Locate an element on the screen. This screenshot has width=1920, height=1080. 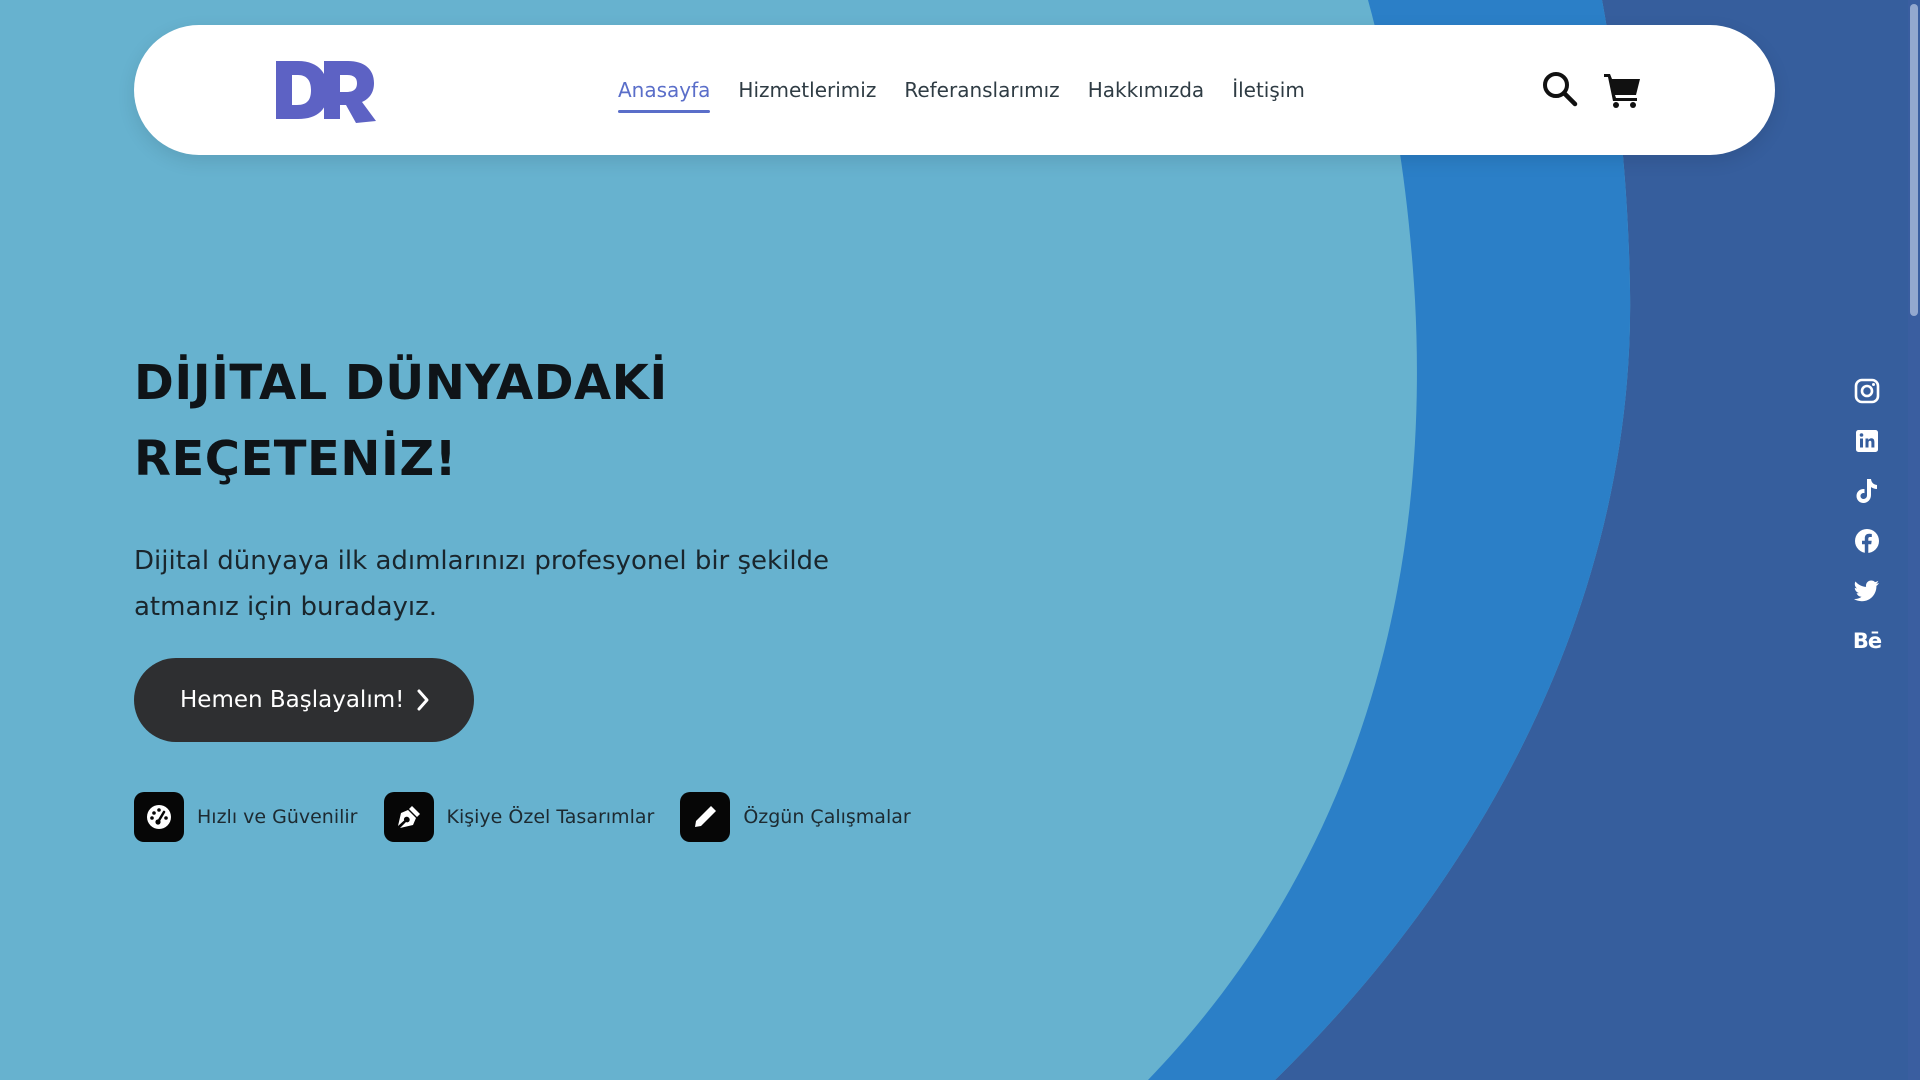
feature-label: Özgün Çalışmalar is located at coordinates (827, 817).